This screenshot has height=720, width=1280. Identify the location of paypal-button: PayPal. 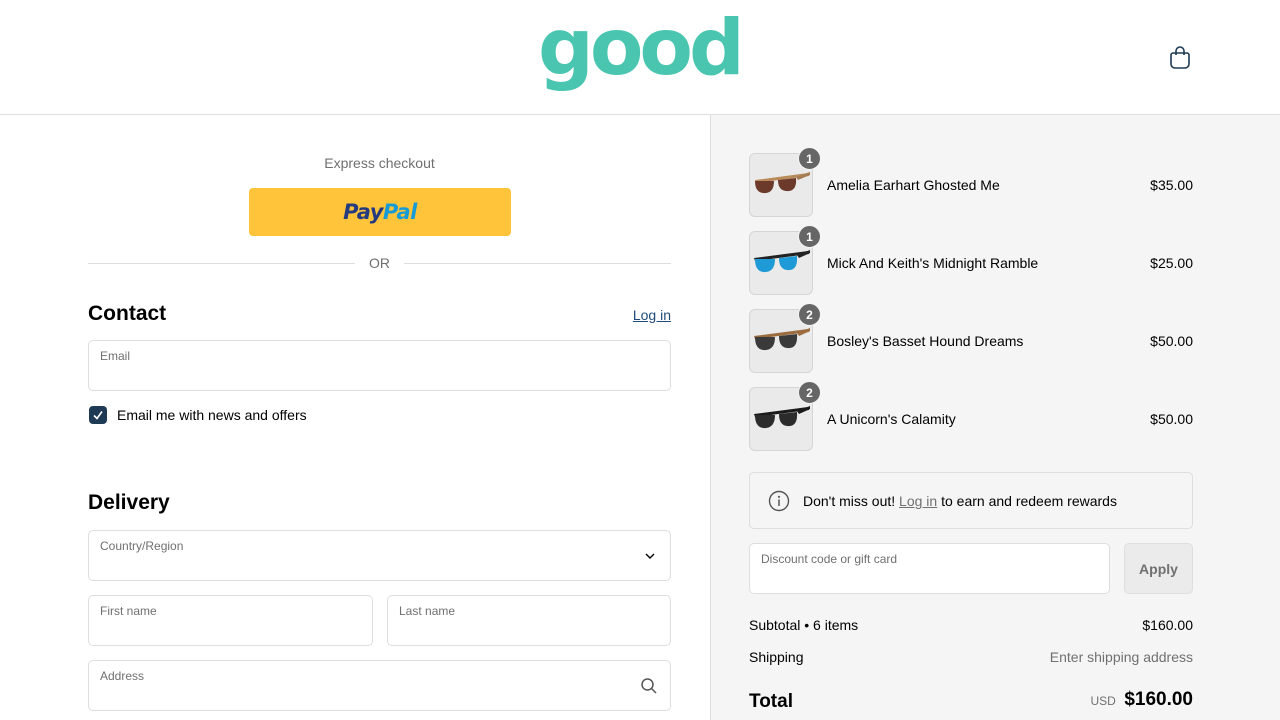
(380, 212).